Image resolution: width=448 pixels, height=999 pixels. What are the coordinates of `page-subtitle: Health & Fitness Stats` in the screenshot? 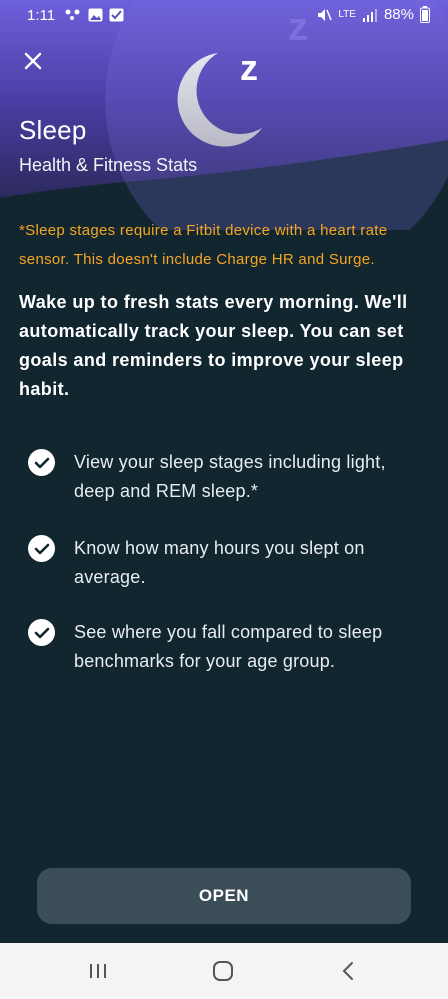 It's located at (108, 165).